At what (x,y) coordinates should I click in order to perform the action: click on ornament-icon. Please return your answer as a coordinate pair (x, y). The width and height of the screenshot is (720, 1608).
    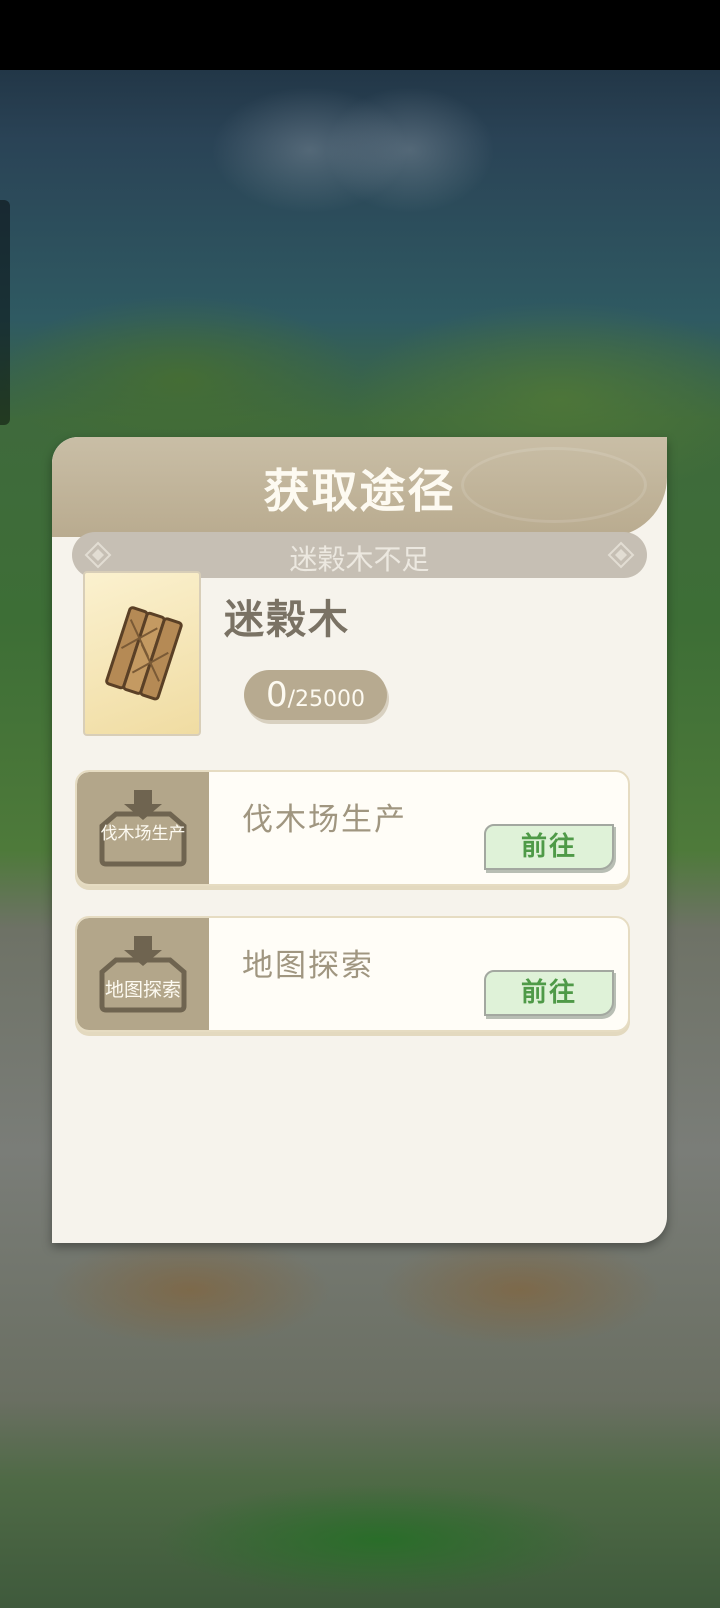
    Looking at the image, I should click on (621, 555).